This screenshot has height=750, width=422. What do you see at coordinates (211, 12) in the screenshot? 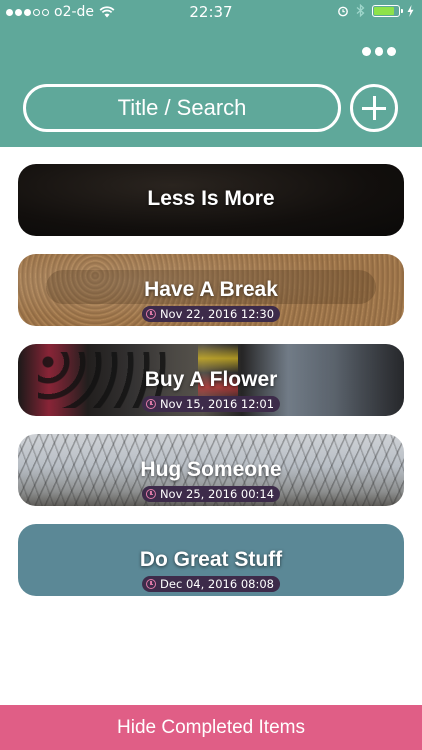
I see `status-bar: o2-de 22:37` at bounding box center [211, 12].